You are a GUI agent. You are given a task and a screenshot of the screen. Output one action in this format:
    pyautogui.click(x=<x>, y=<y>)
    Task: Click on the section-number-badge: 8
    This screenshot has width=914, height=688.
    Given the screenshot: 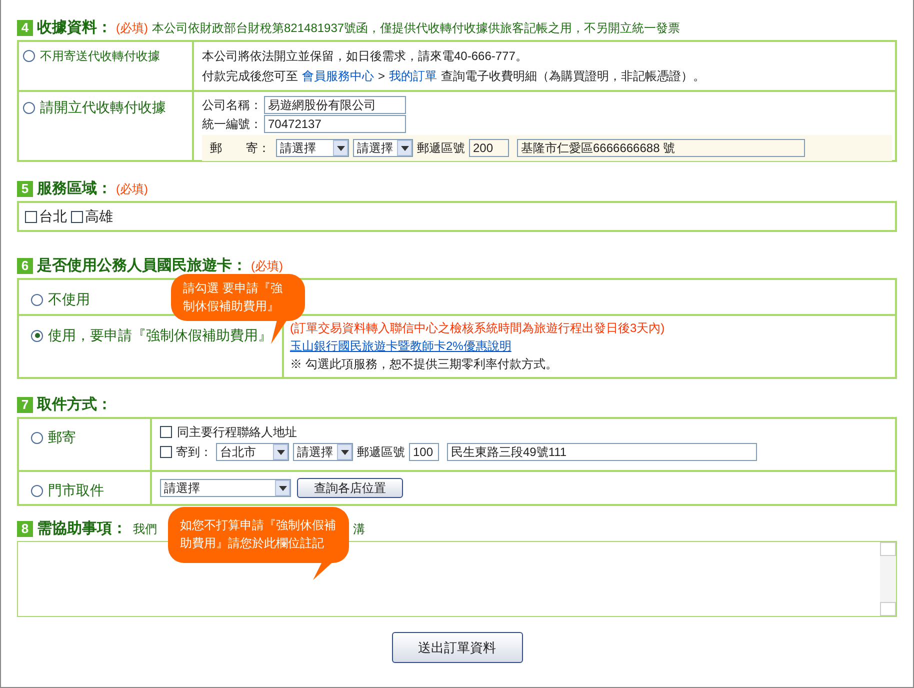 What is the action you would take?
    pyautogui.click(x=25, y=529)
    